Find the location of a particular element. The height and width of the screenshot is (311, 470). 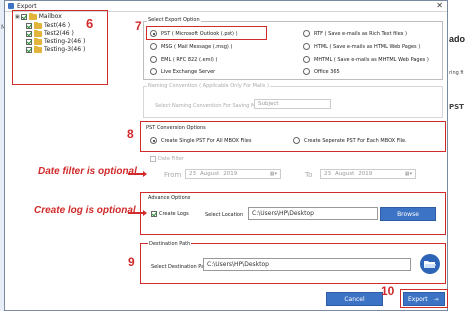

radio-mhtml is located at coordinates (306, 59).